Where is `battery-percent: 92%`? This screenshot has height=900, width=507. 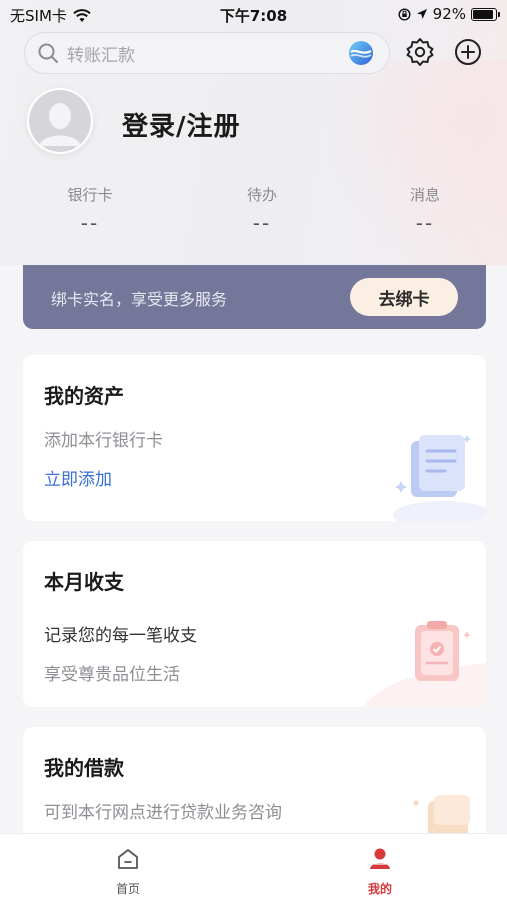
battery-percent: 92% is located at coordinates (449, 14).